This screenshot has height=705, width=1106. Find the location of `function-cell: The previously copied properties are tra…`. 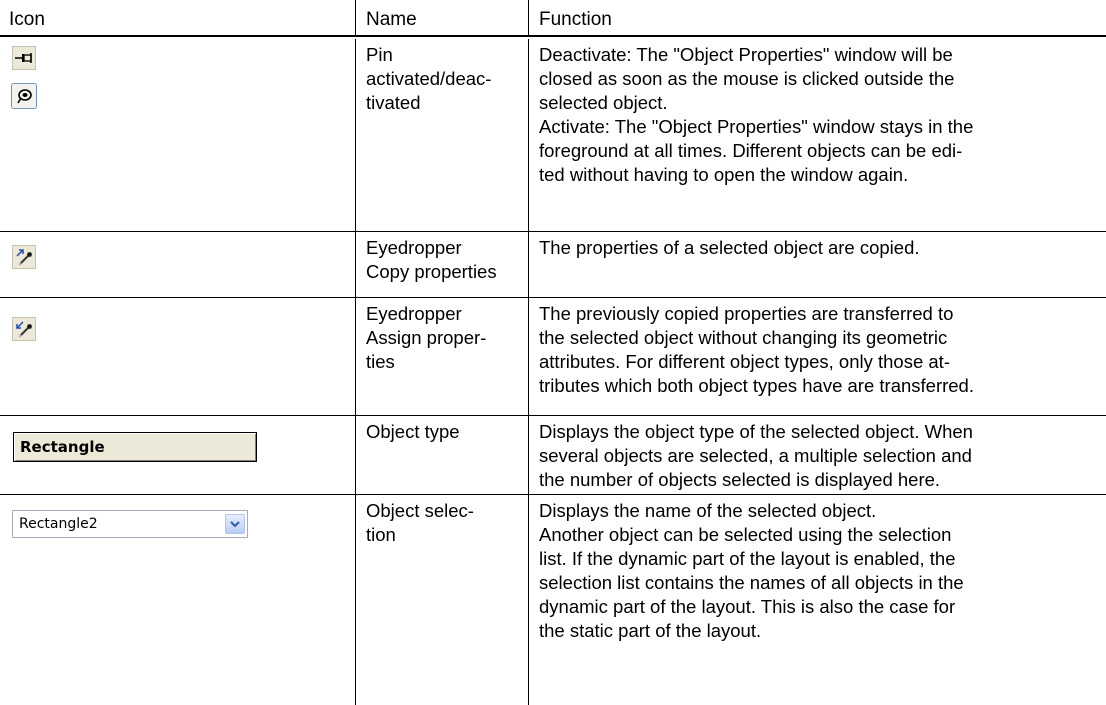

function-cell: The previously copied properties are tra… is located at coordinates (817, 357).